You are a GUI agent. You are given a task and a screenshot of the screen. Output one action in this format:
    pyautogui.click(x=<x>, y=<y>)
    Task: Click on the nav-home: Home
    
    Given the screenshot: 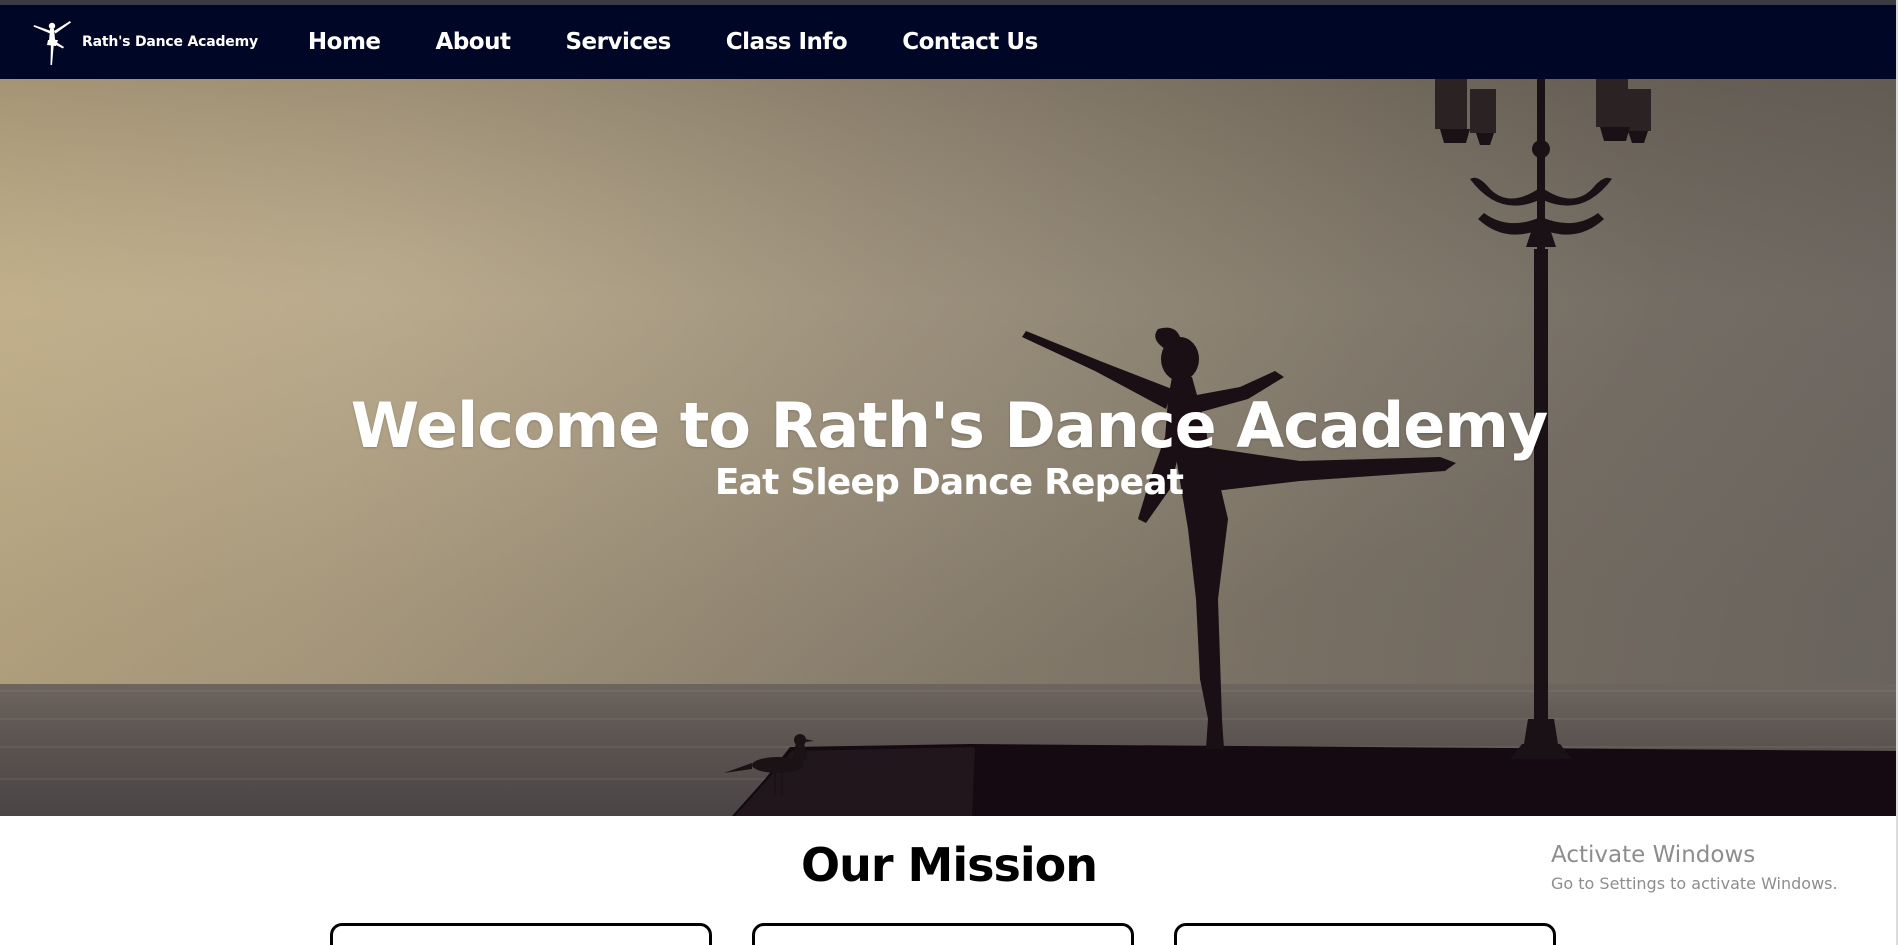 What is the action you would take?
    pyautogui.click(x=344, y=42)
    